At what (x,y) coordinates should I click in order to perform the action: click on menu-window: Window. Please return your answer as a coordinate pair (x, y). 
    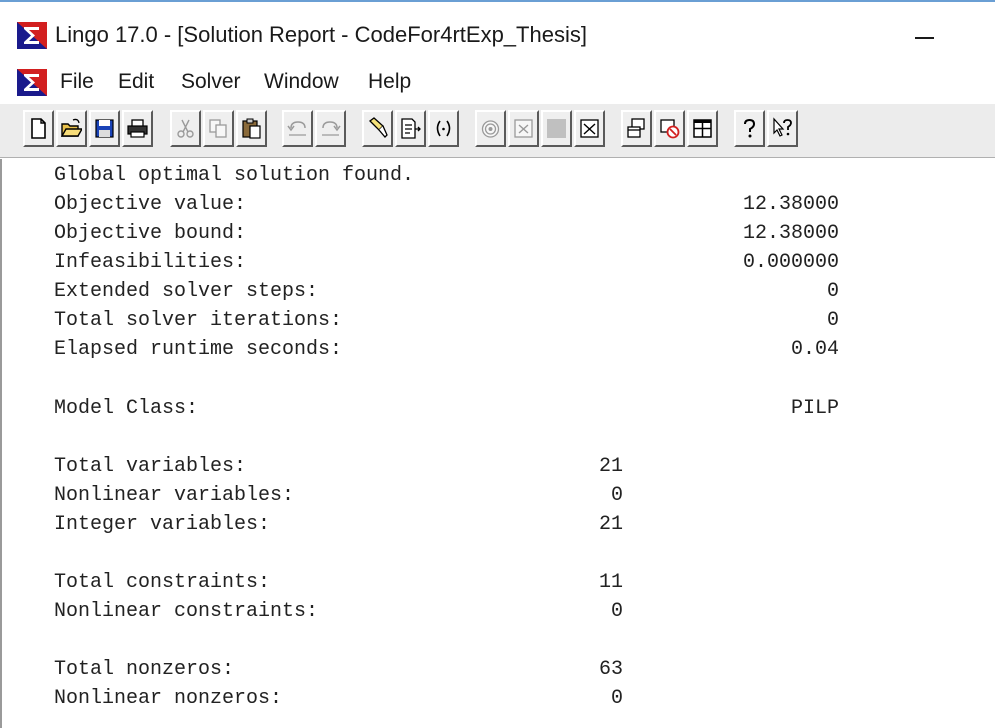
    Looking at the image, I should click on (301, 82).